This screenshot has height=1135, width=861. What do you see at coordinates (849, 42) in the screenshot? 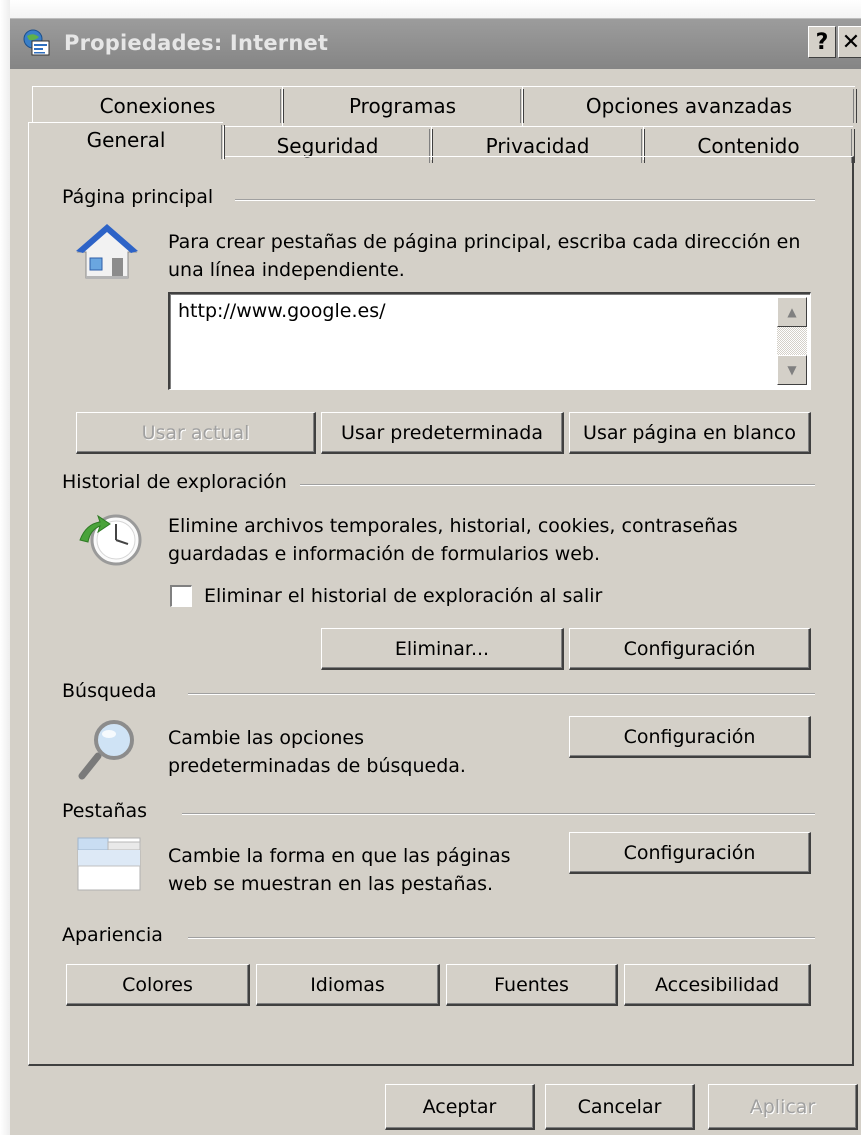
I see `close-button: ✕` at bounding box center [849, 42].